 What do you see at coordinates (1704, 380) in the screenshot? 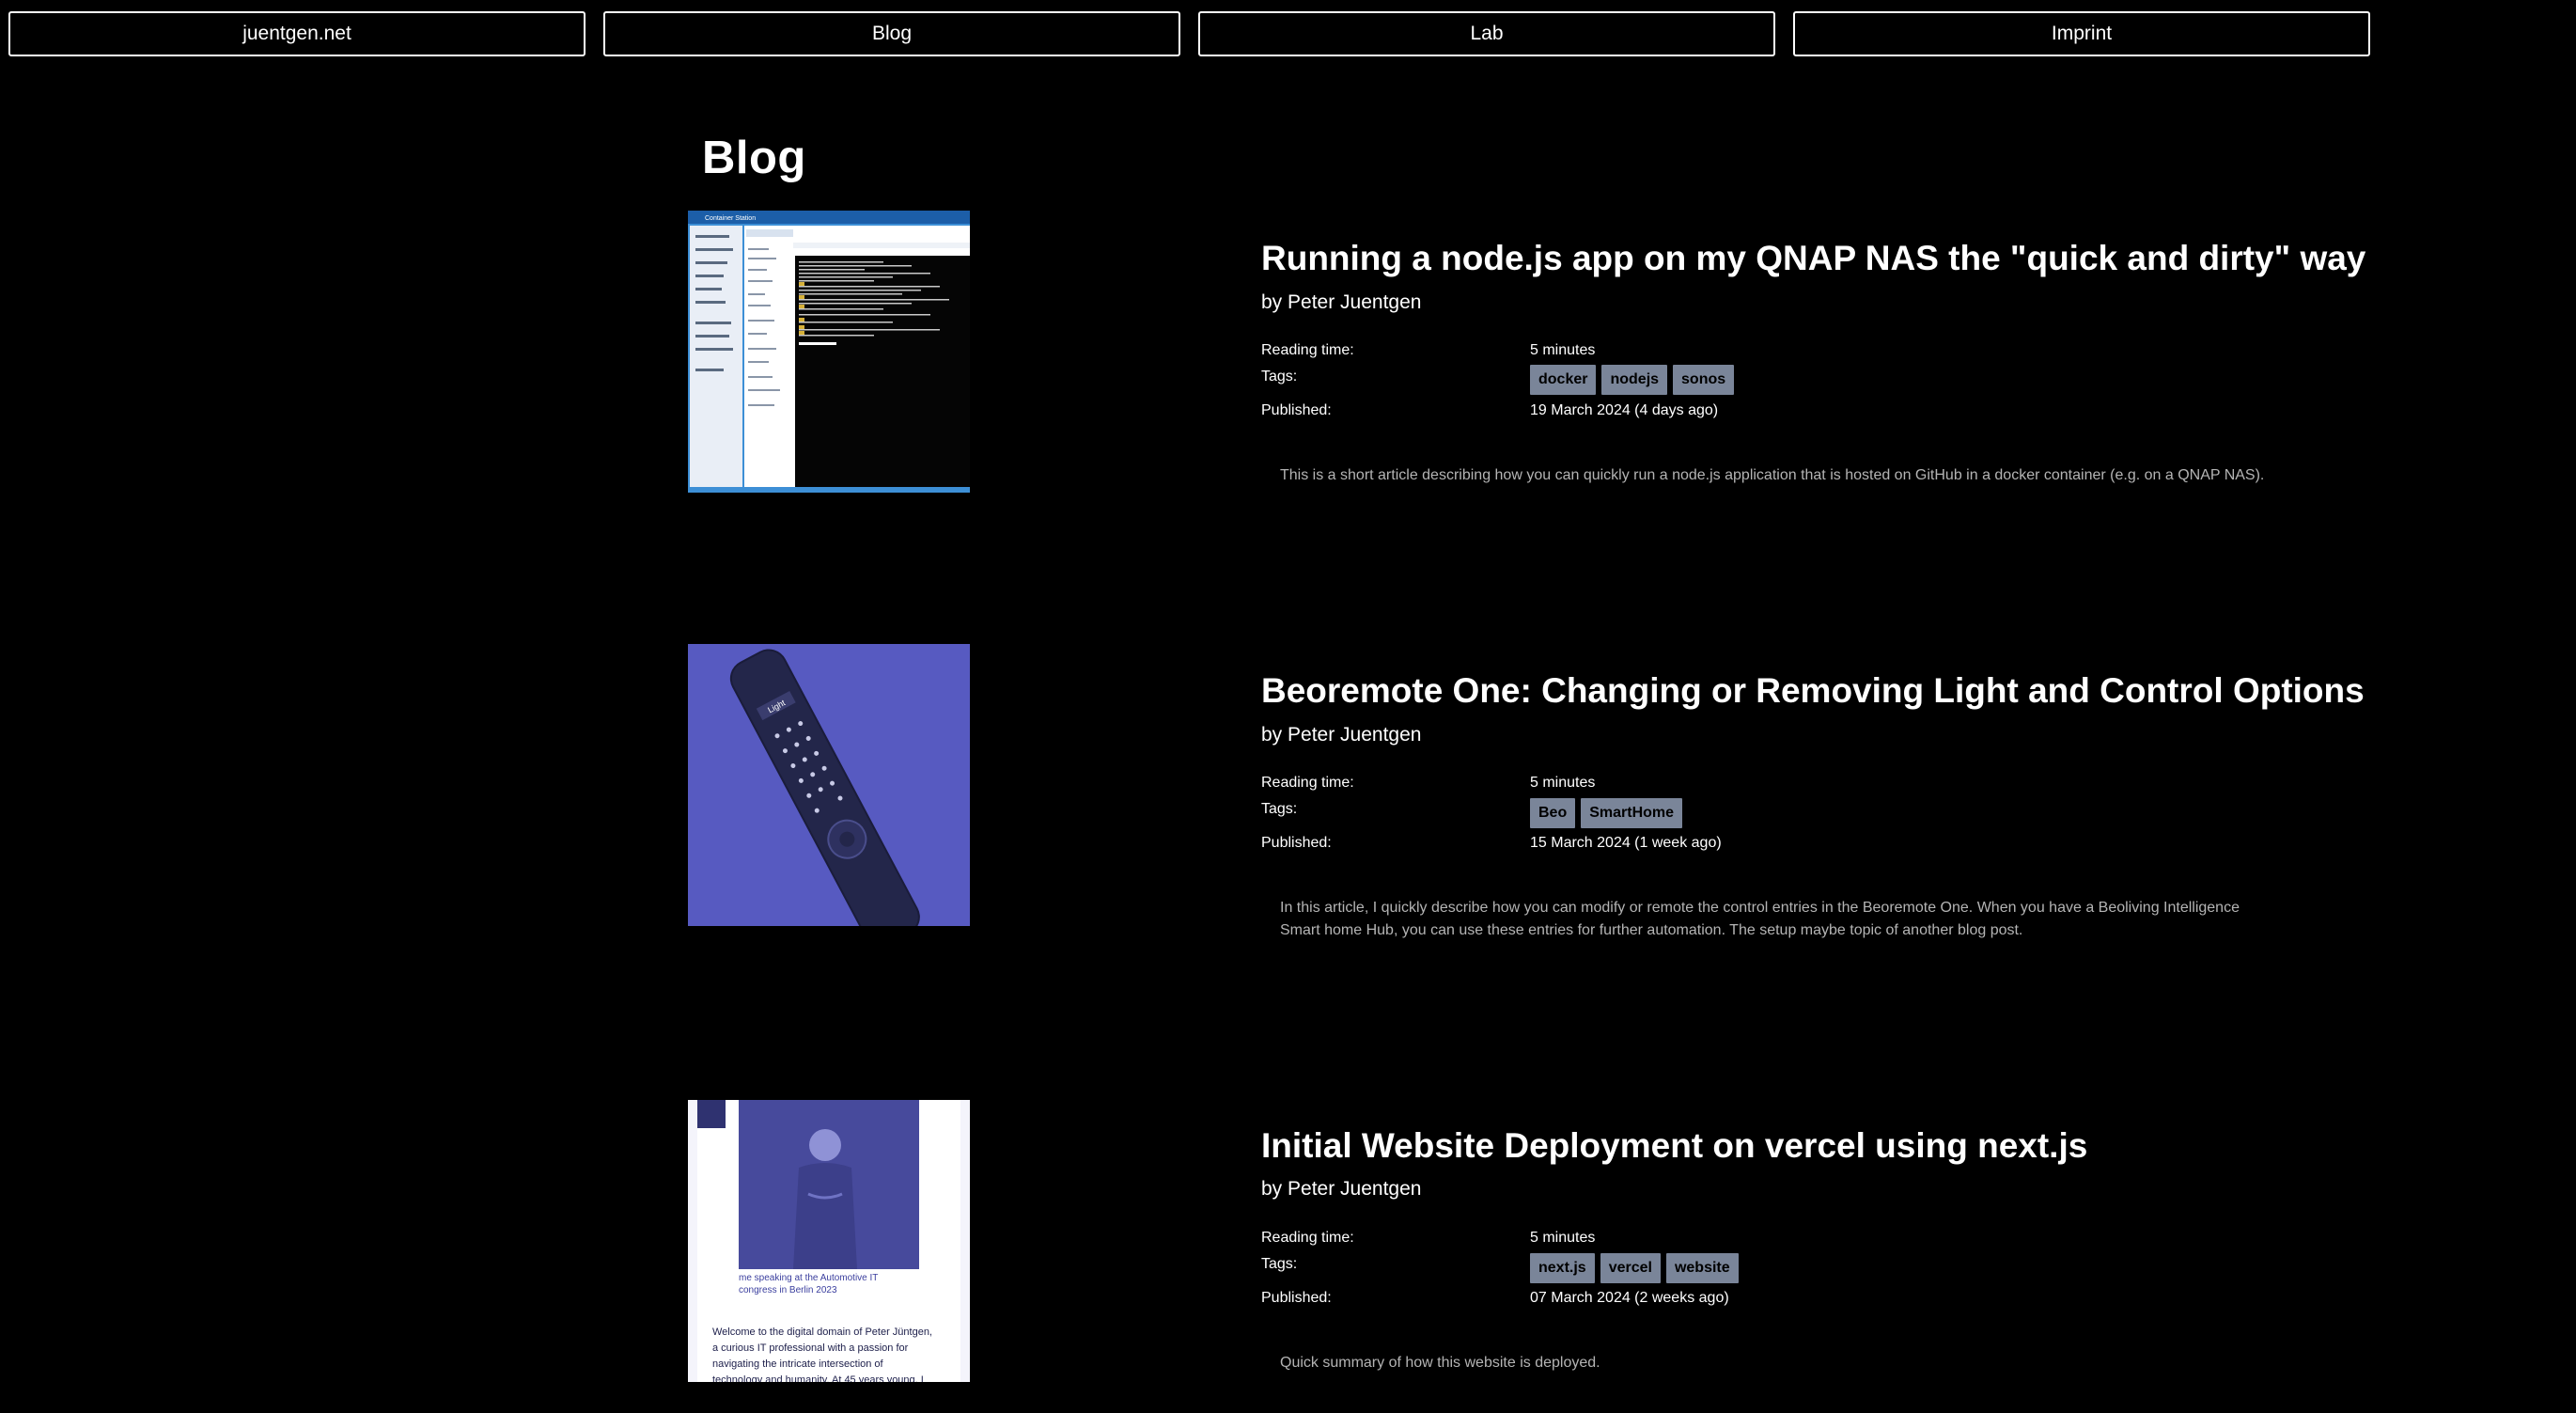
I see `tag-badge: sonos` at bounding box center [1704, 380].